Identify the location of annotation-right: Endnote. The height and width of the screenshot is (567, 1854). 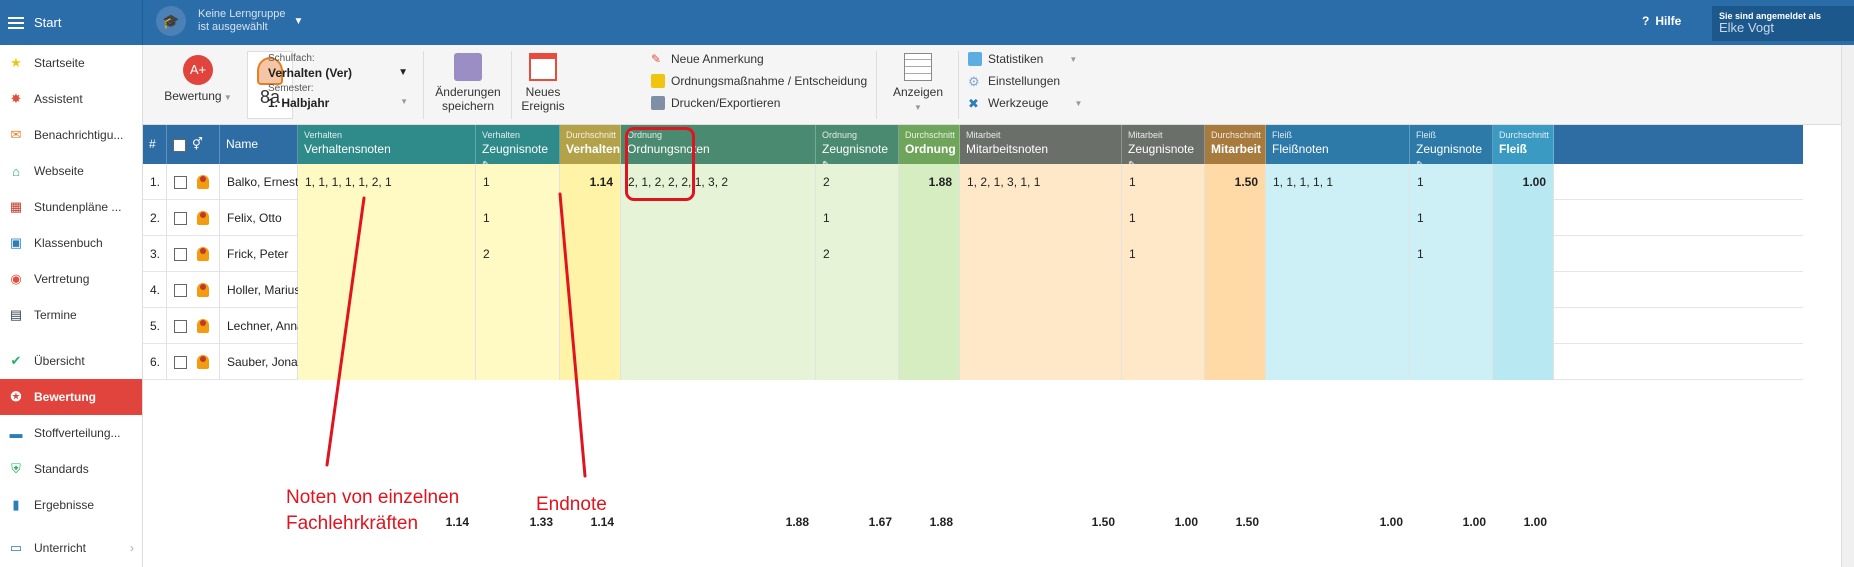
(571, 504).